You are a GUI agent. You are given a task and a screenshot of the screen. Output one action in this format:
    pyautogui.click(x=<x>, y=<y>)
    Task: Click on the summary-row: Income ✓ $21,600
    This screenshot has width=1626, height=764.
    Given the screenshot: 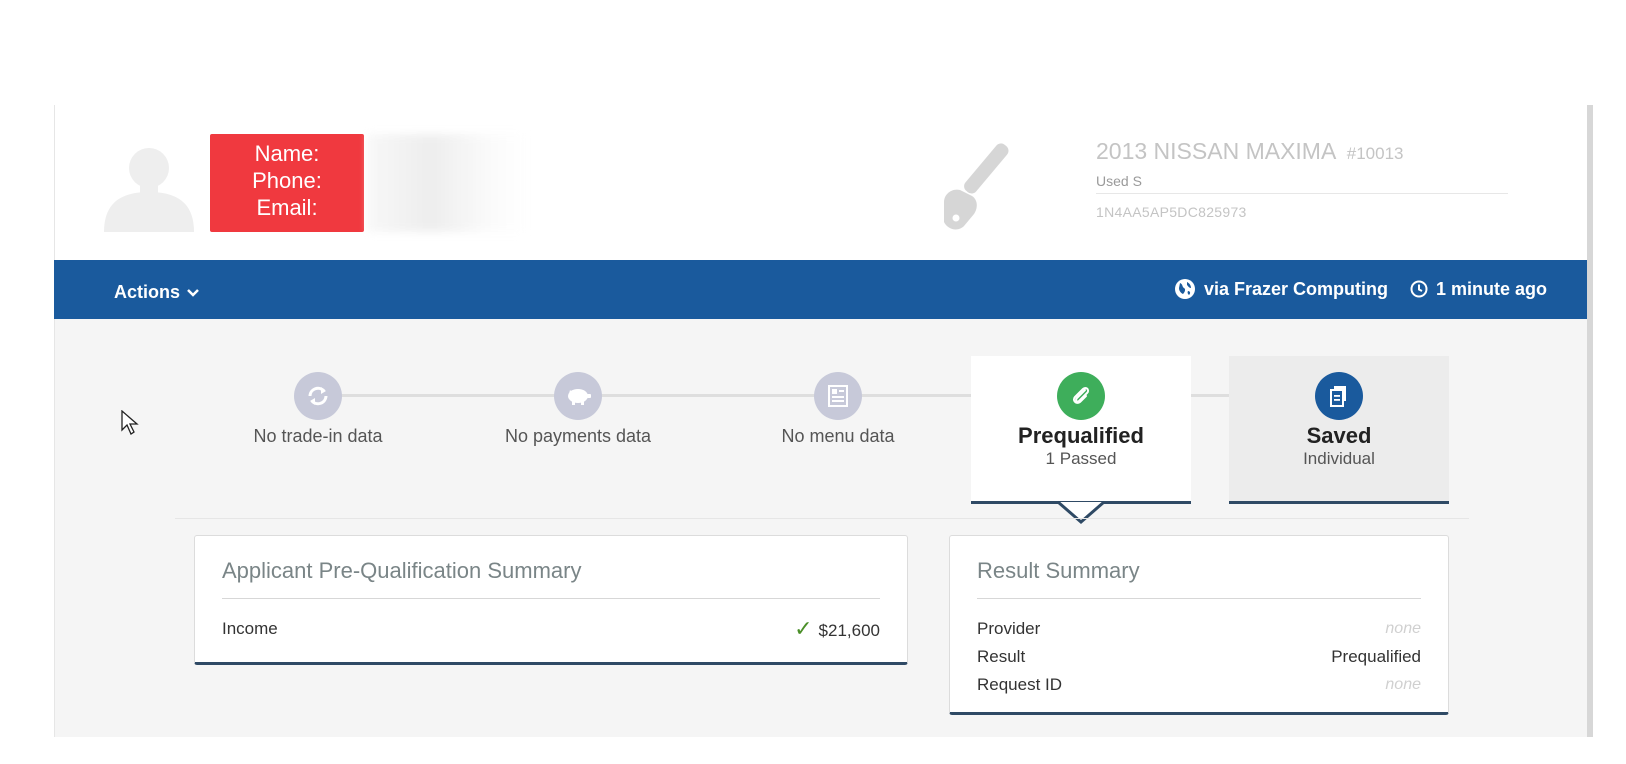 What is the action you would take?
    pyautogui.click(x=551, y=630)
    